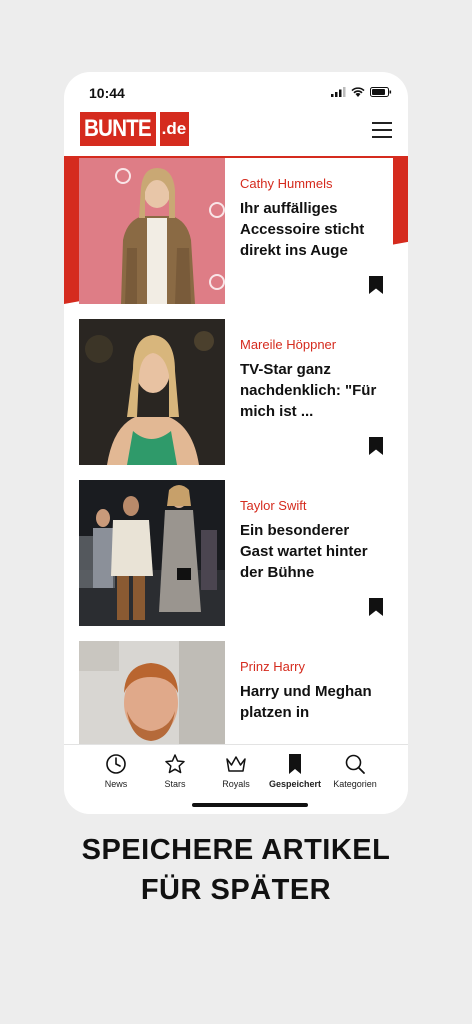  Describe the element at coordinates (381, 92) in the screenshot. I see `battery-icon` at that location.